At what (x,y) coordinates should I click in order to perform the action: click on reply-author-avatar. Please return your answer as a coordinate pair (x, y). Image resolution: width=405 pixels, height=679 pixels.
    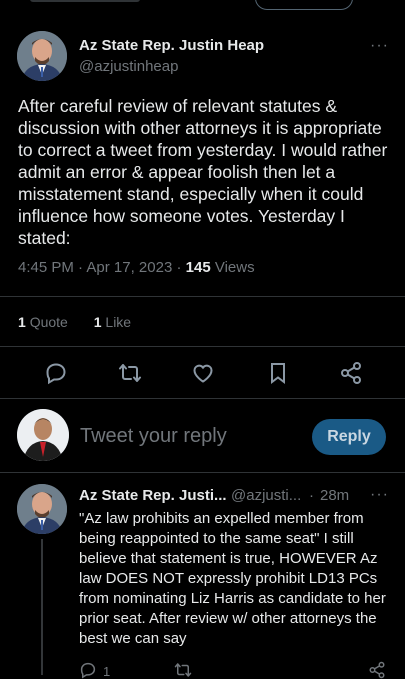
    Looking at the image, I should click on (42, 509).